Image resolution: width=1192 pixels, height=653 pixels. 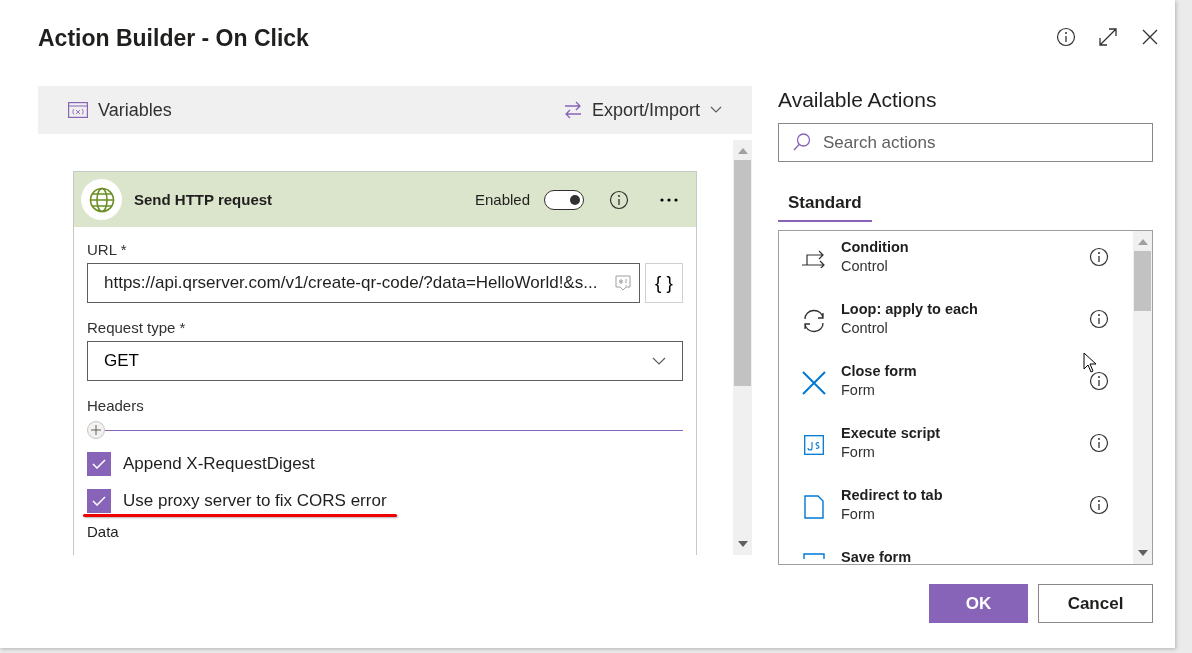 What do you see at coordinates (956, 518) in the screenshot?
I see `action-item: Redirect to tab Form` at bounding box center [956, 518].